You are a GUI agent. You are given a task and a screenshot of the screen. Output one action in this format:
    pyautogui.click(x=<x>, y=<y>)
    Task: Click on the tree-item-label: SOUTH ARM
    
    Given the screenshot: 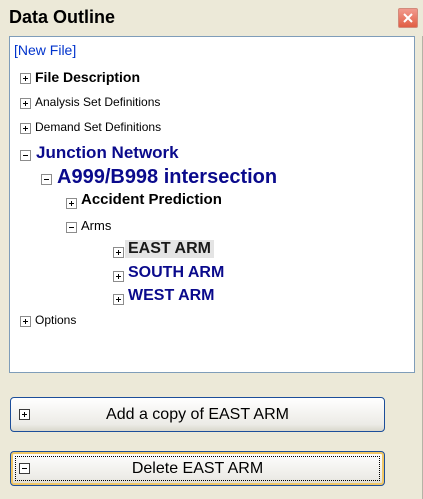 What is the action you would take?
    pyautogui.click(x=176, y=272)
    